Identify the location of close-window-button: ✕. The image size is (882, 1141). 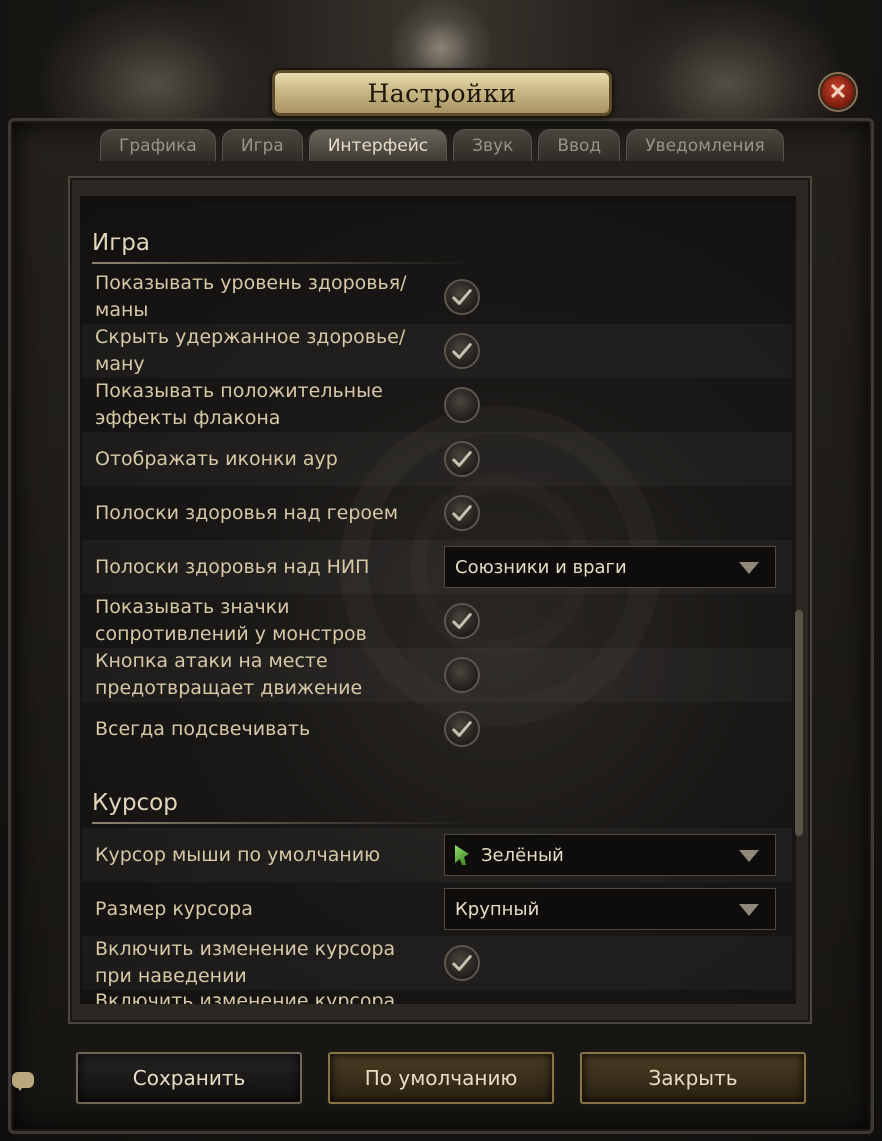
(838, 92).